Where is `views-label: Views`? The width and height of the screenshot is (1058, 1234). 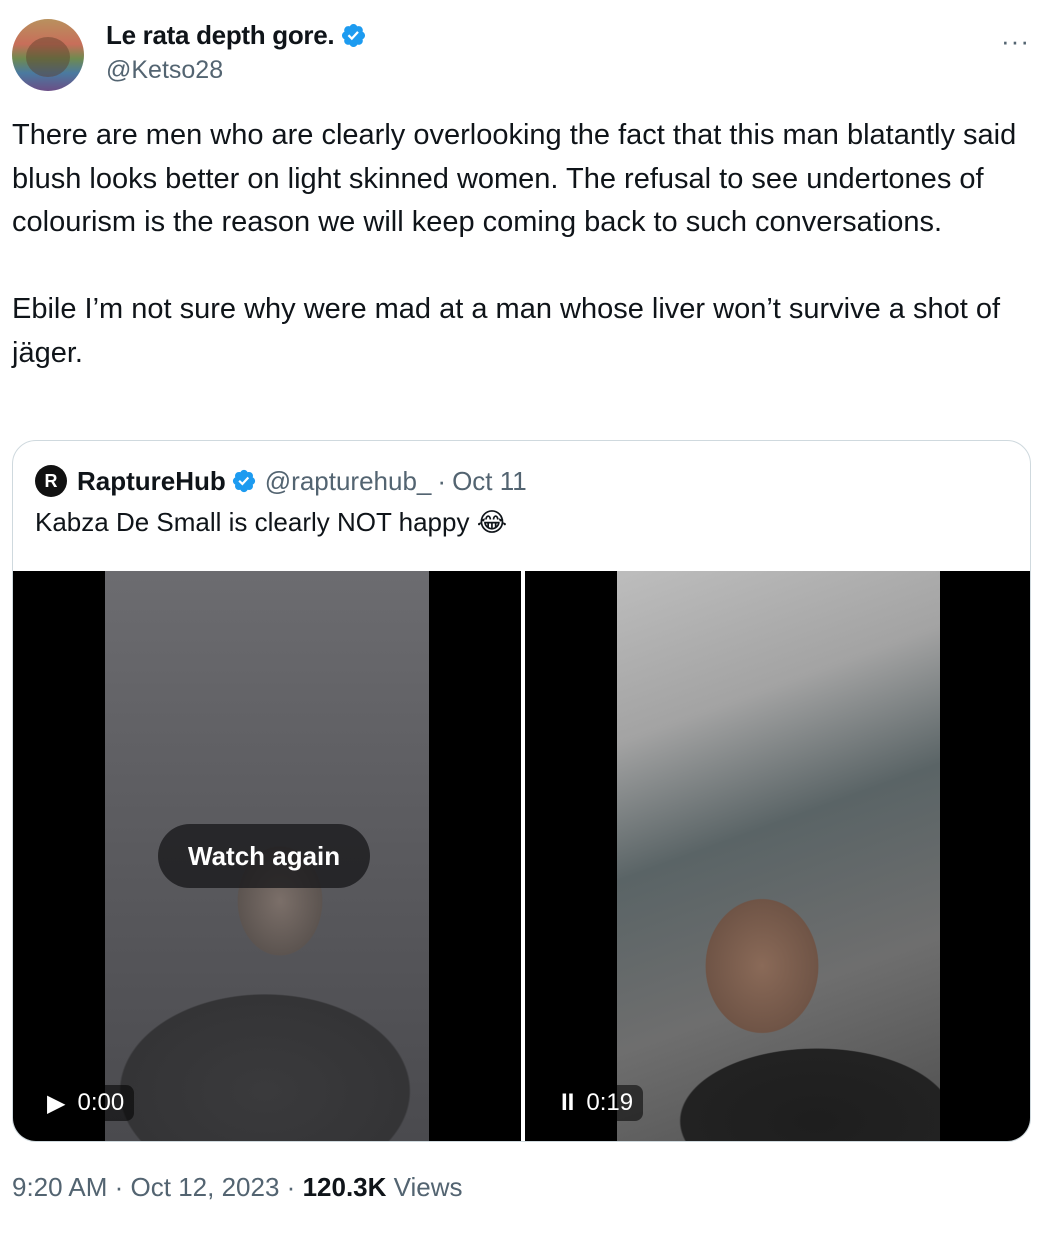 views-label: Views is located at coordinates (428, 1187).